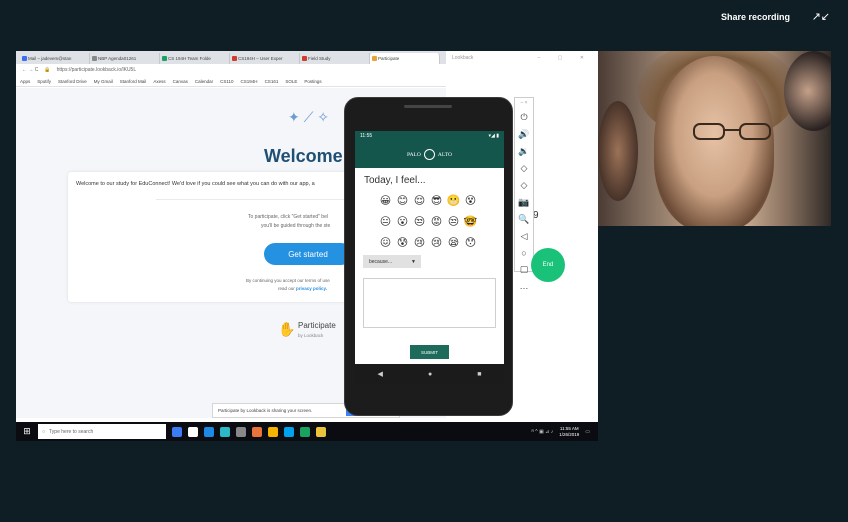 The height and width of the screenshot is (522, 848). I want to click on emoji-option: 😊, so click(402, 201).